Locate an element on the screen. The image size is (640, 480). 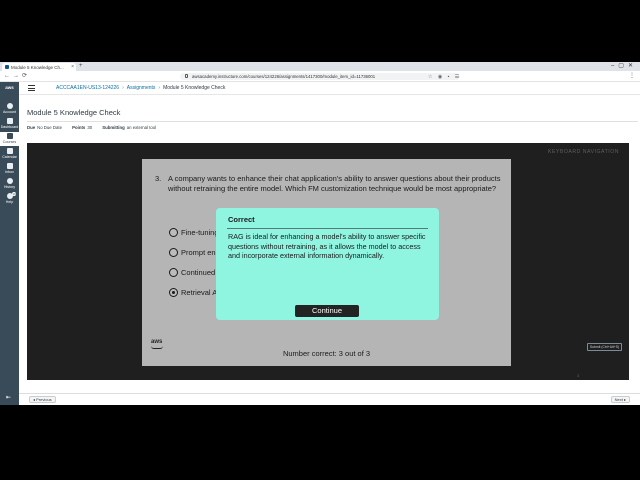
nav-item-account: Account is located at coordinates (9, 109).